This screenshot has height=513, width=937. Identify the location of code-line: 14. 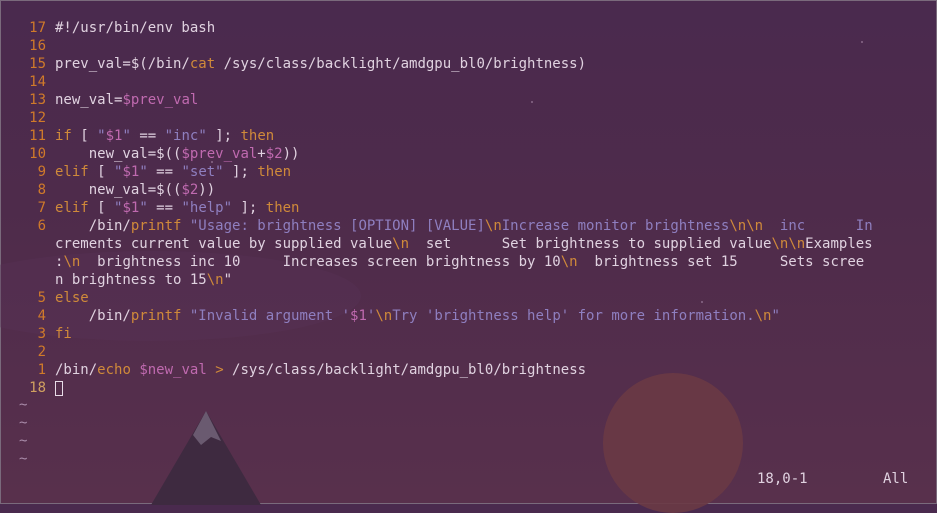
(469, 82).